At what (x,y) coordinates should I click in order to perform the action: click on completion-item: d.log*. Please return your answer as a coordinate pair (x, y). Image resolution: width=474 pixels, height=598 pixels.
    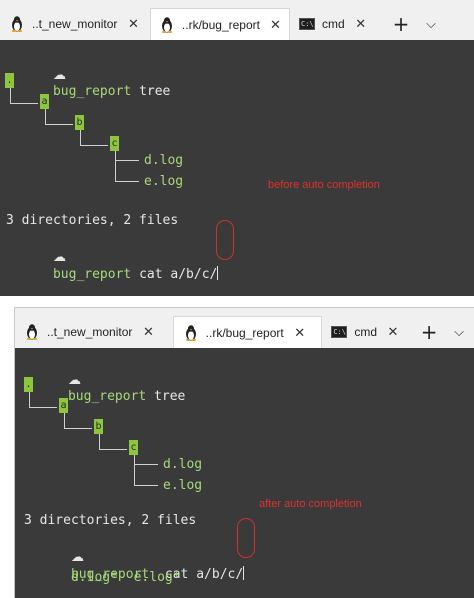
    Looking at the image, I should click on (94, 577).